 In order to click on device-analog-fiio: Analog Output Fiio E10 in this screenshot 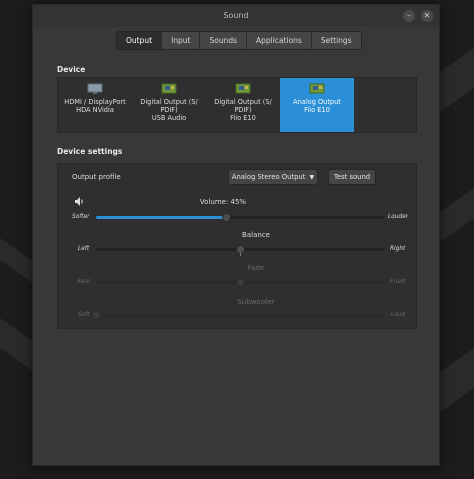, I will do `click(317, 105)`.